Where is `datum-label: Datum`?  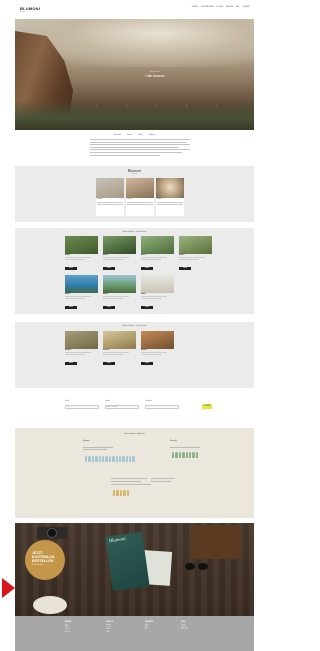 datum-label: Datum is located at coordinates (107, 401).